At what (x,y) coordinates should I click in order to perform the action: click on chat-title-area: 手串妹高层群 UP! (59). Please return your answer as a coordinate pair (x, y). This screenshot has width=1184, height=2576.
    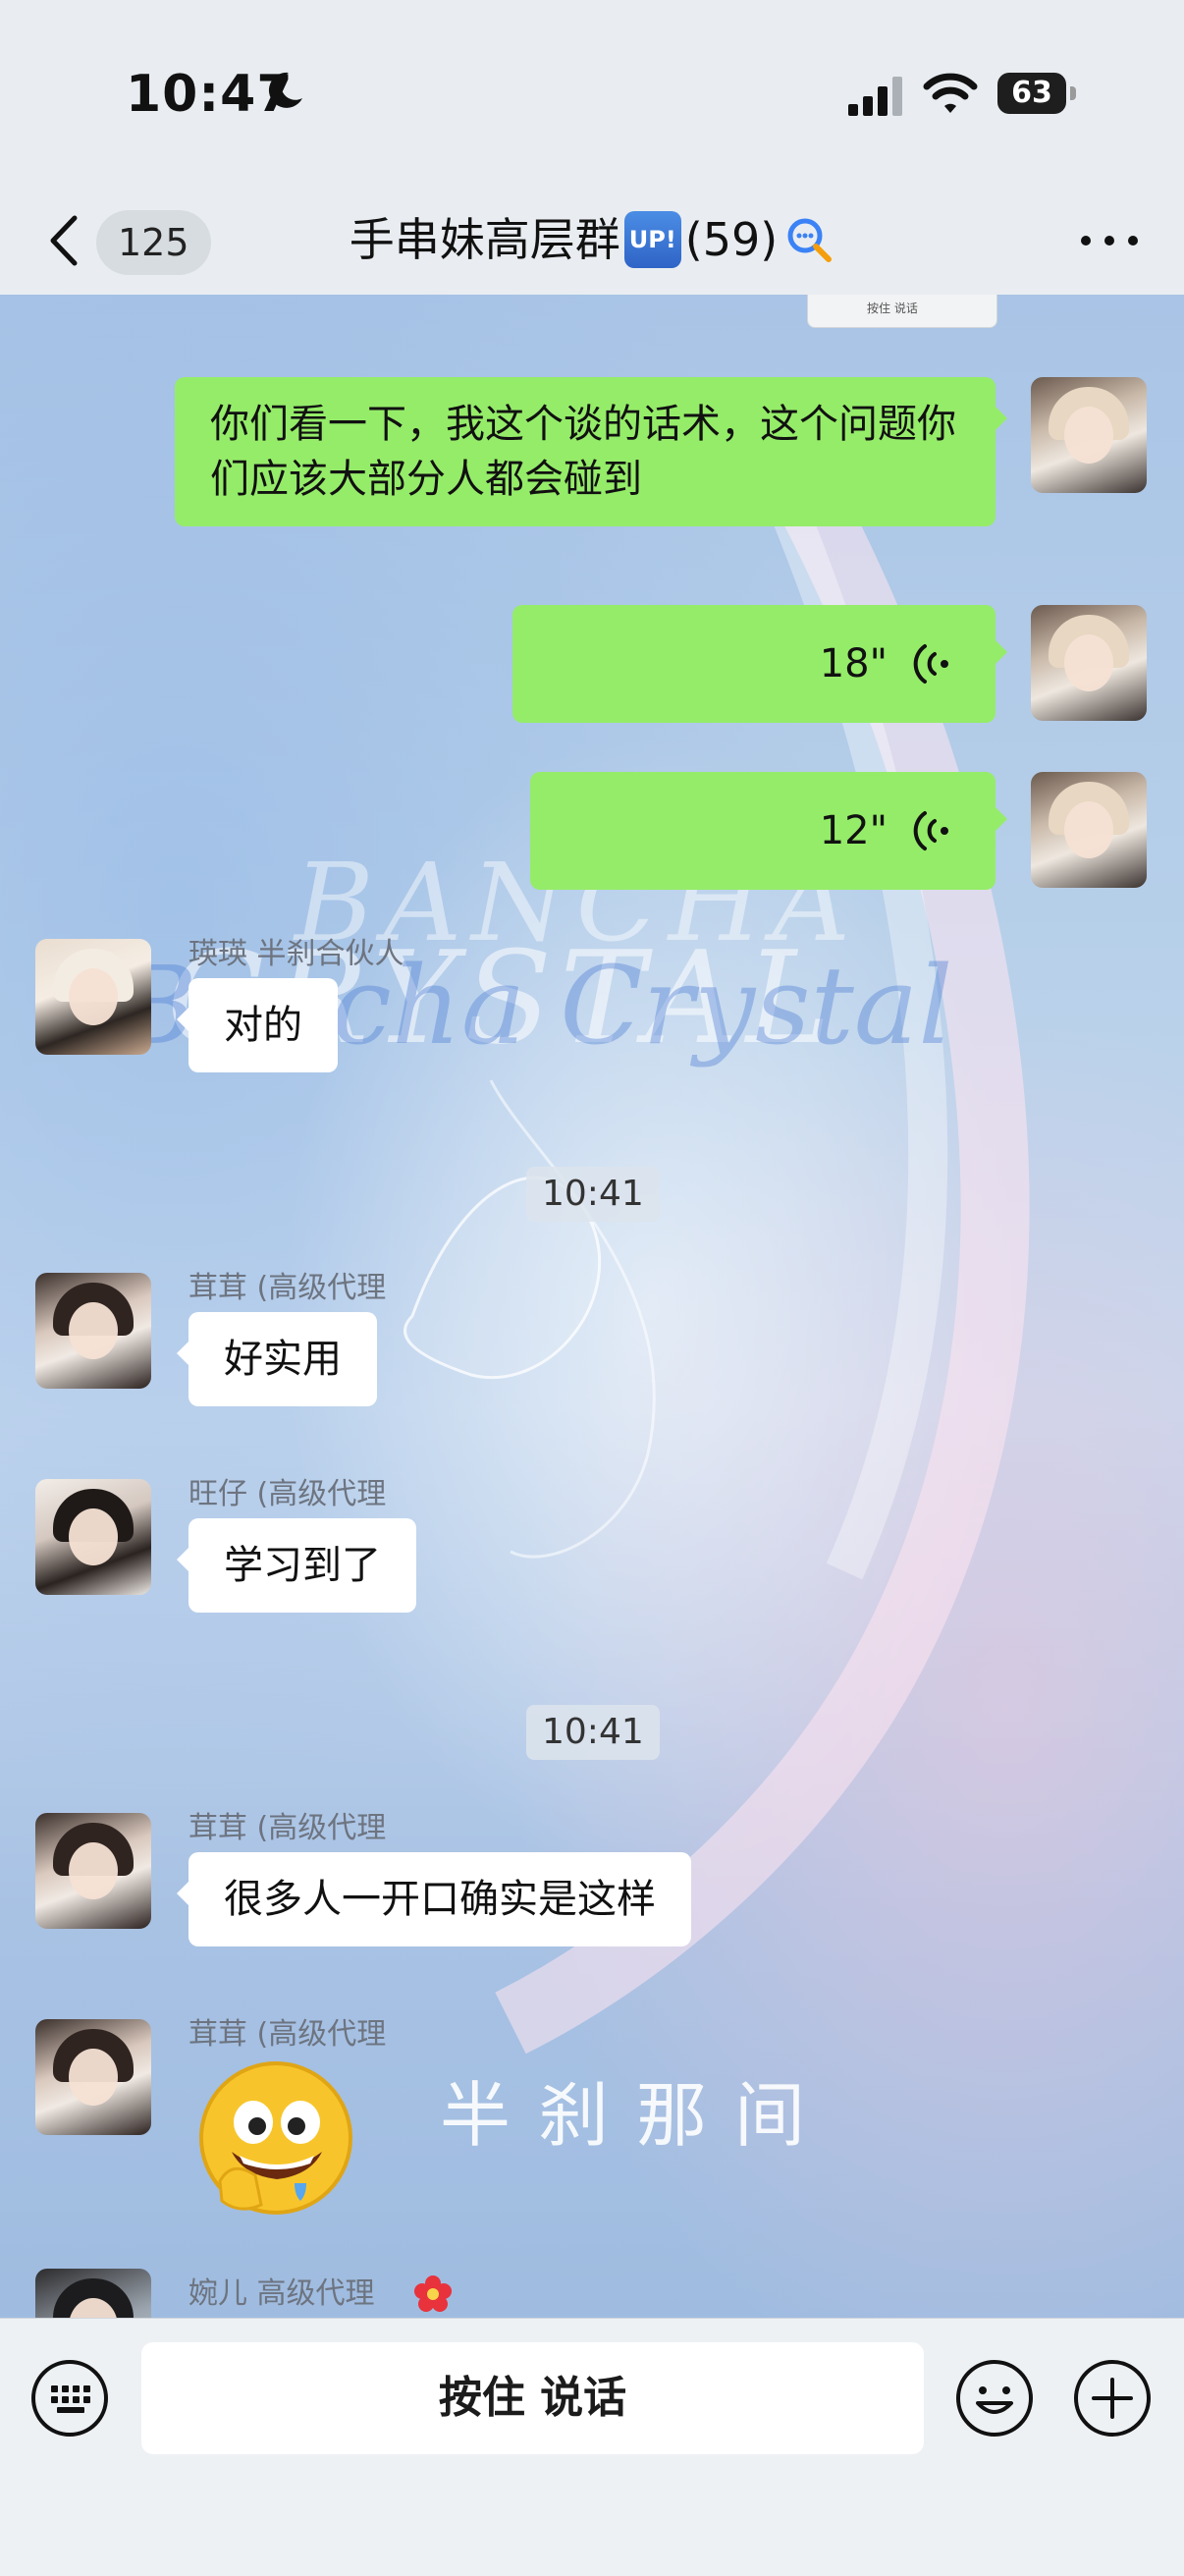
    Looking at the image, I should click on (592, 240).